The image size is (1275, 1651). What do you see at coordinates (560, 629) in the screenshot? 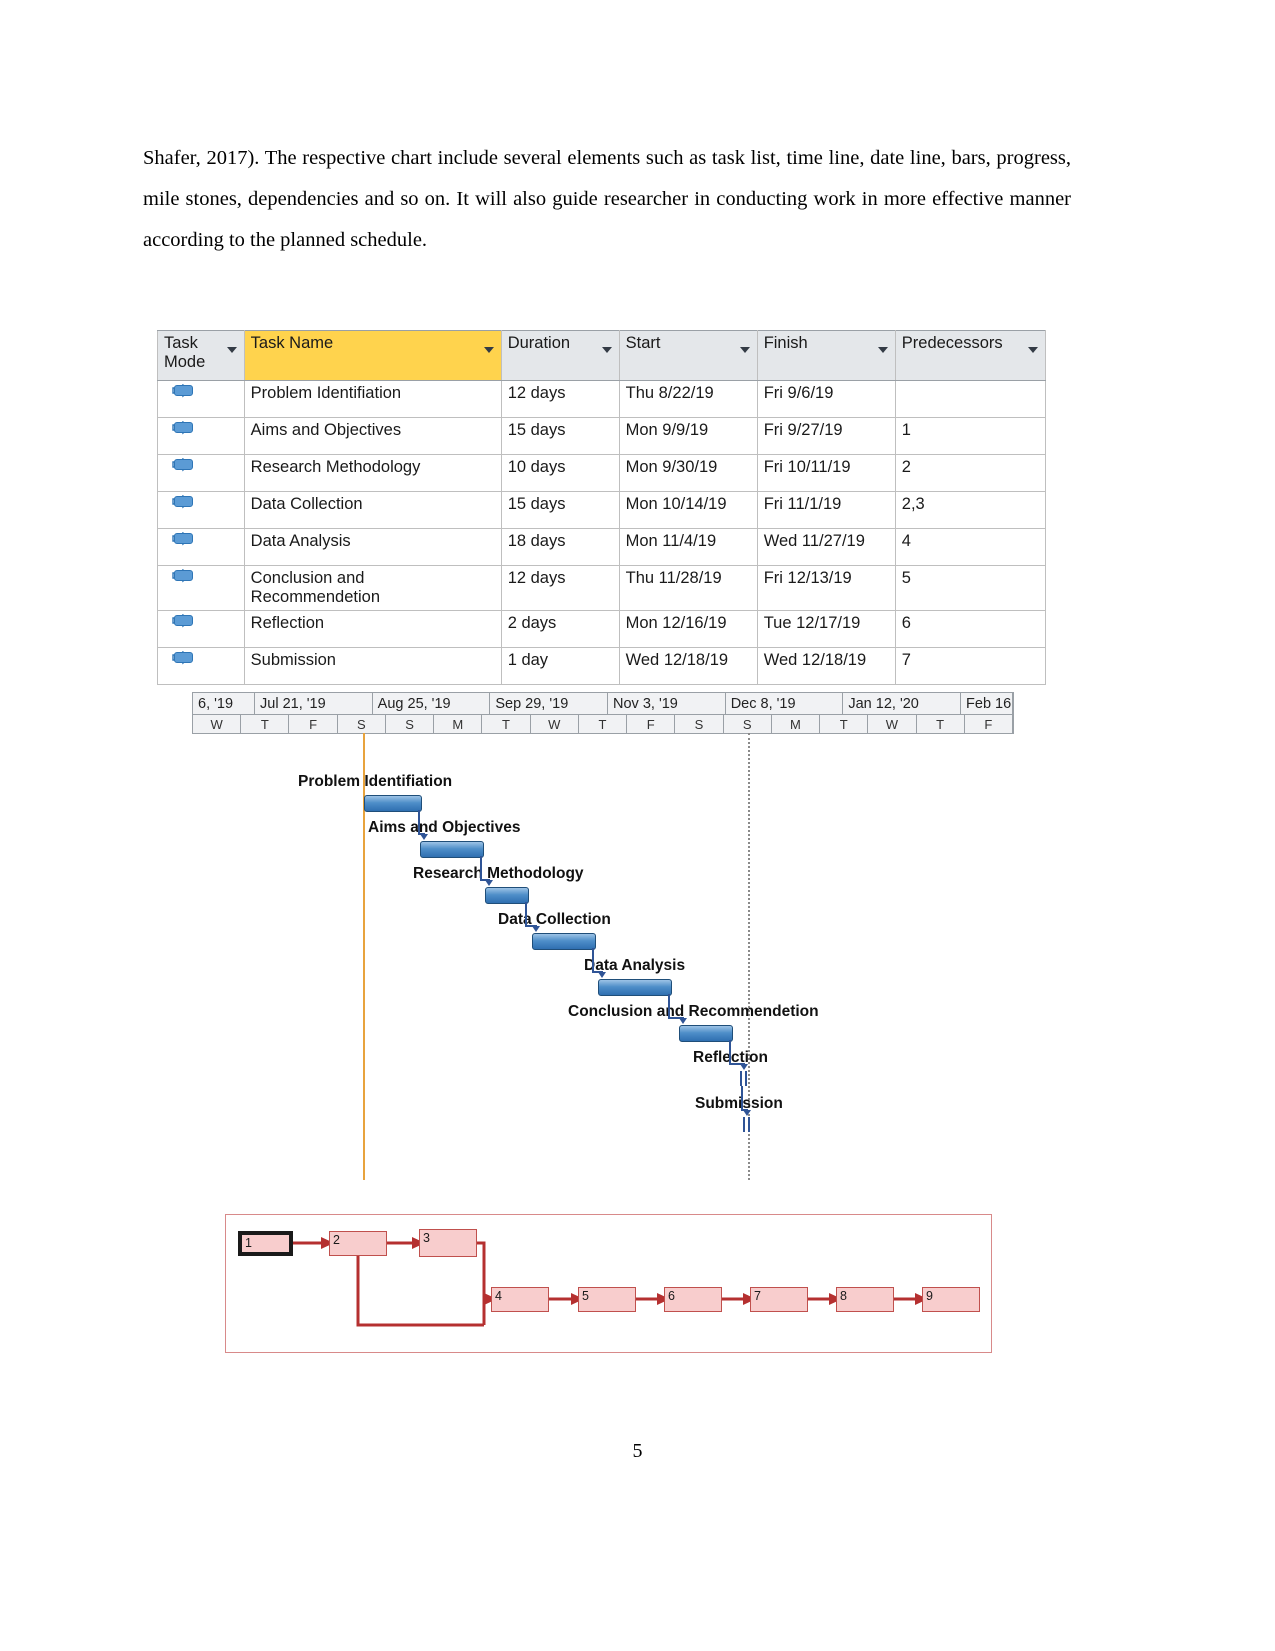
I see `cell-duration: 2 days` at bounding box center [560, 629].